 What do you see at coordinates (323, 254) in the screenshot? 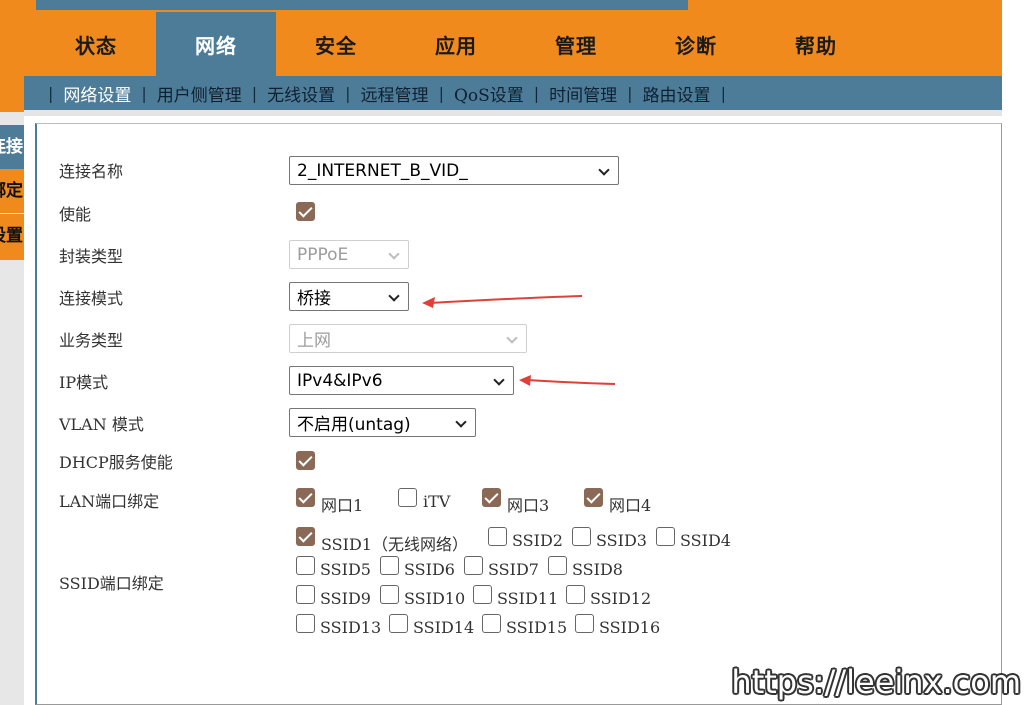
I see `encap-type-value: PPPoE` at bounding box center [323, 254].